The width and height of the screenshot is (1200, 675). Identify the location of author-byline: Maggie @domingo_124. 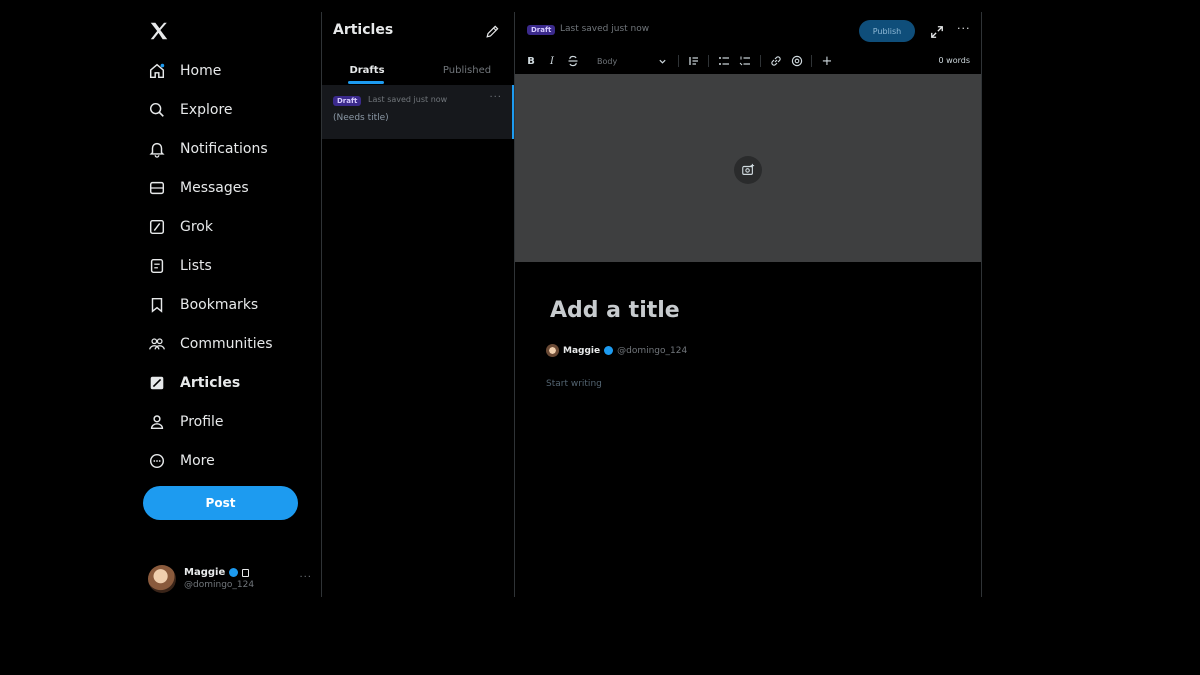
(616, 350).